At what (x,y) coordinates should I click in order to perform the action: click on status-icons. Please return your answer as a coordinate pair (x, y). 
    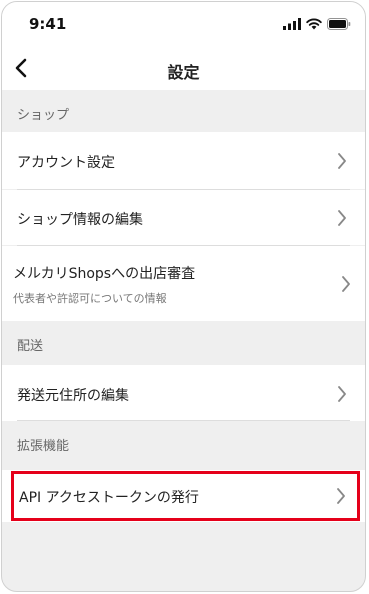
    Looking at the image, I should click on (317, 24).